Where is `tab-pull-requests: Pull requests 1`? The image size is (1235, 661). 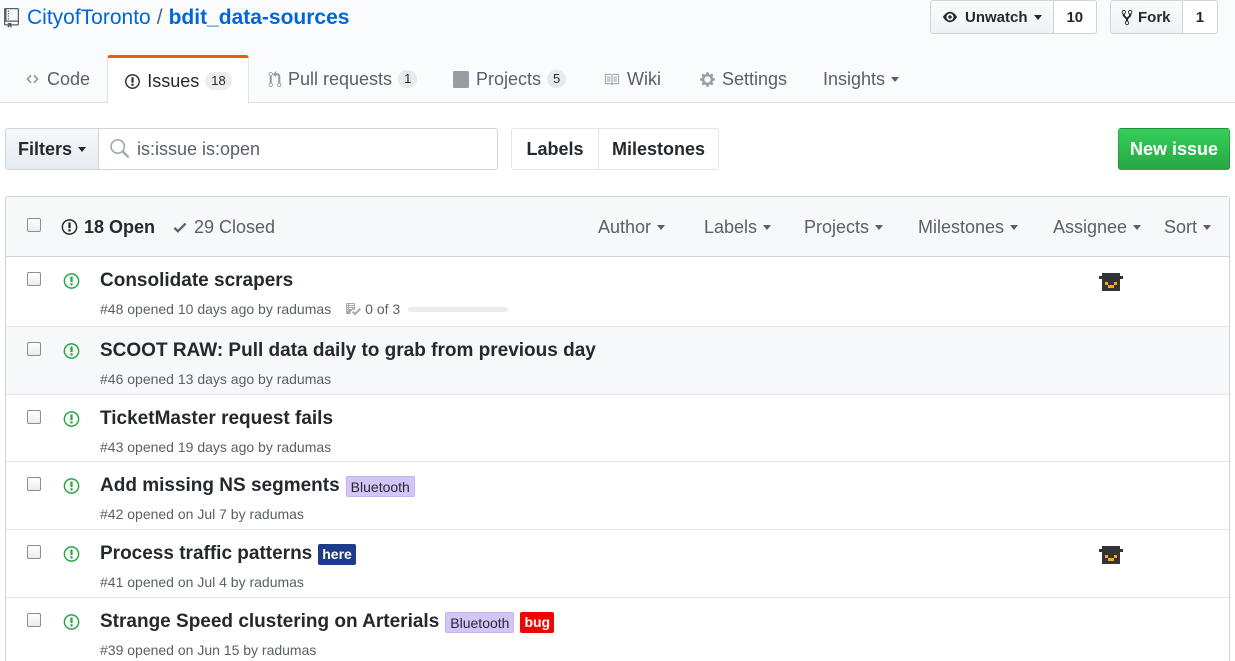 tab-pull-requests: Pull requests 1 is located at coordinates (343, 79).